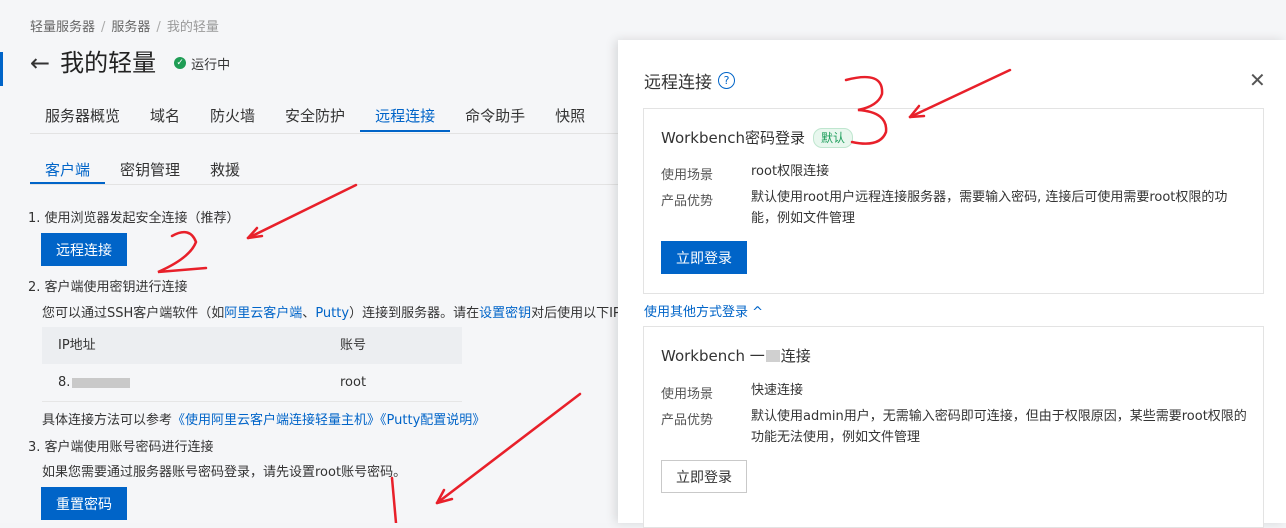 The width and height of the screenshot is (1286, 528). What do you see at coordinates (40, 63) in the screenshot?
I see `back-arrow-icon: ←` at bounding box center [40, 63].